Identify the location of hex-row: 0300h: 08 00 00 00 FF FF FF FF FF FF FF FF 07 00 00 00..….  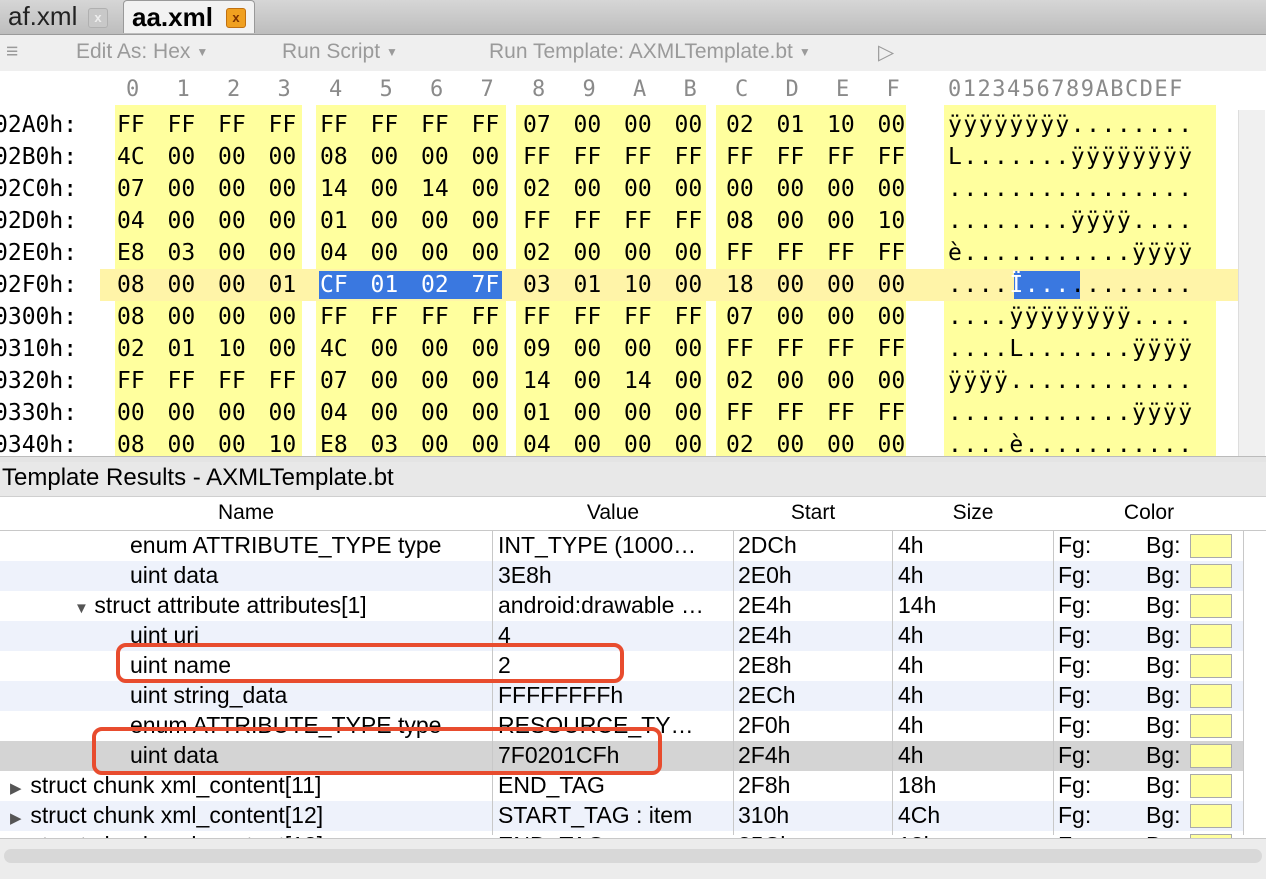
(619, 317).